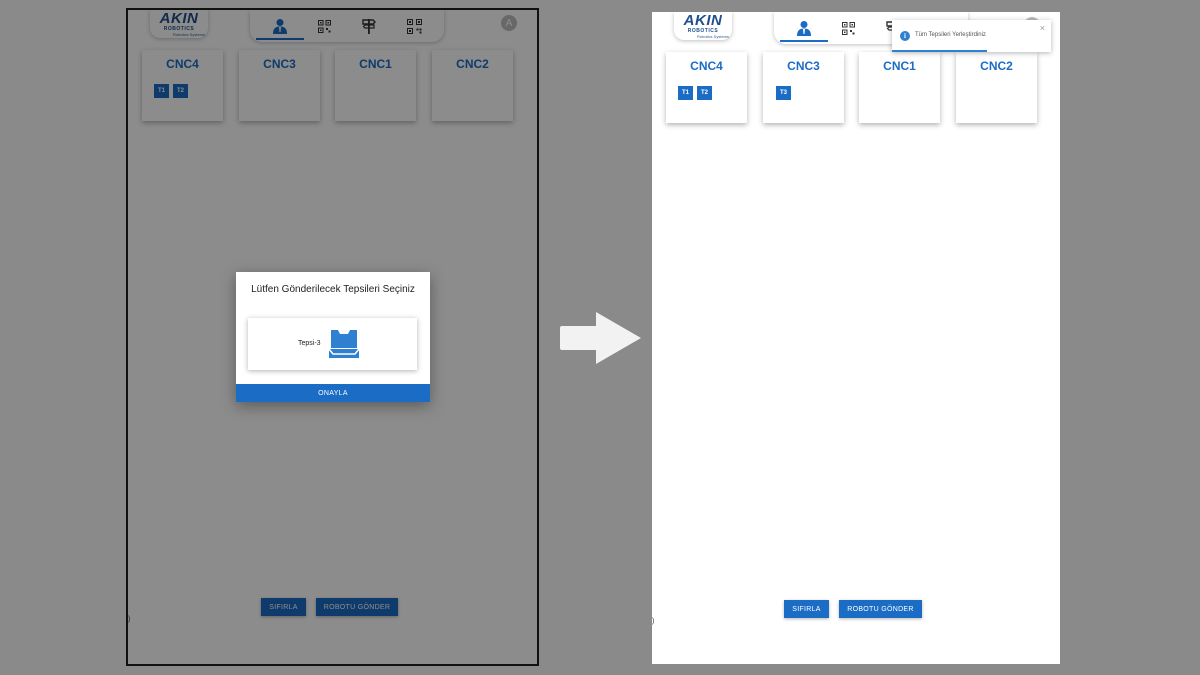  Describe the element at coordinates (996, 66) in the screenshot. I see `cnc-title: CNC2` at that location.